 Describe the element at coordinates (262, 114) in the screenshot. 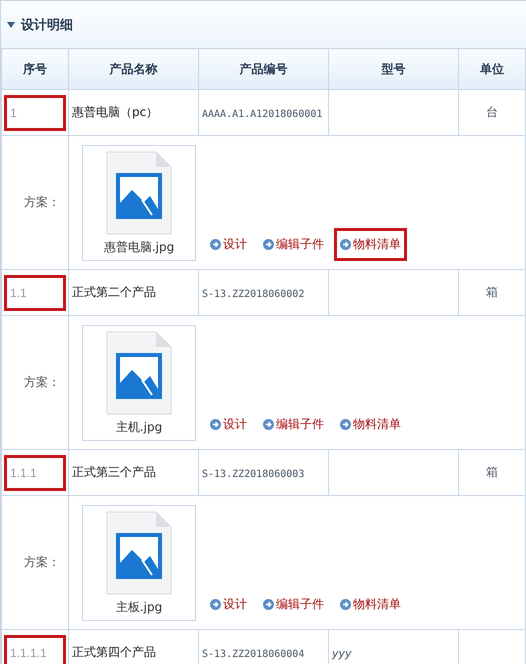

I see `product-code: AAAA.A1.A12018060001` at that location.